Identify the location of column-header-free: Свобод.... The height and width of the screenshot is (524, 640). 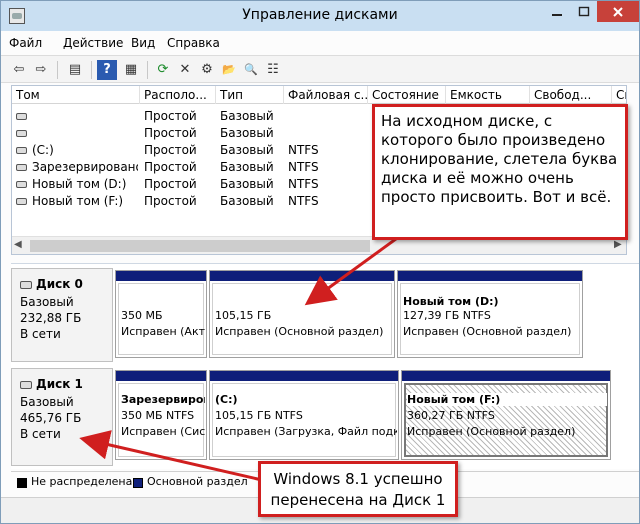
(571, 95).